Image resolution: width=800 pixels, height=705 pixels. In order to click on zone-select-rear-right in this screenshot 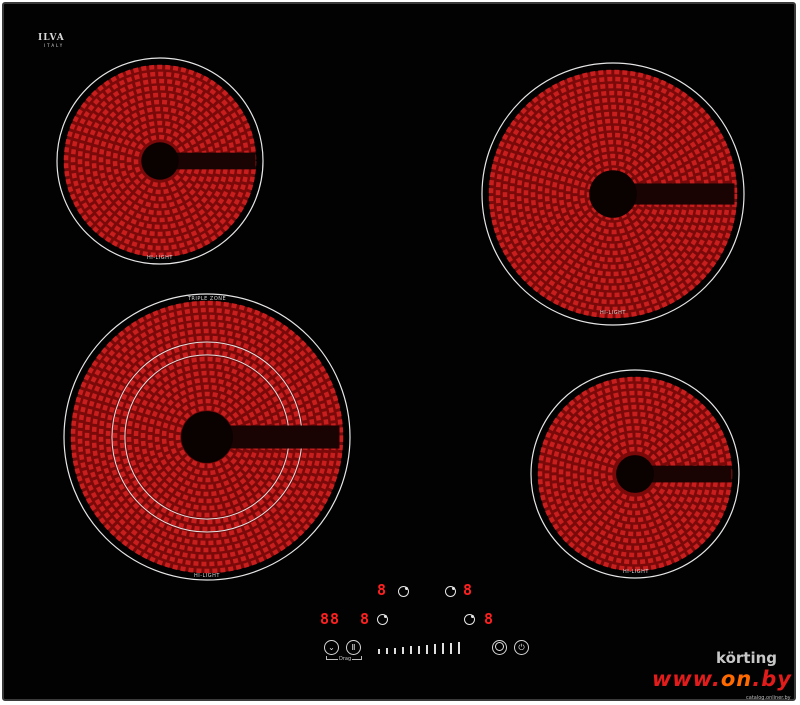, I will do `click(450, 591)`.